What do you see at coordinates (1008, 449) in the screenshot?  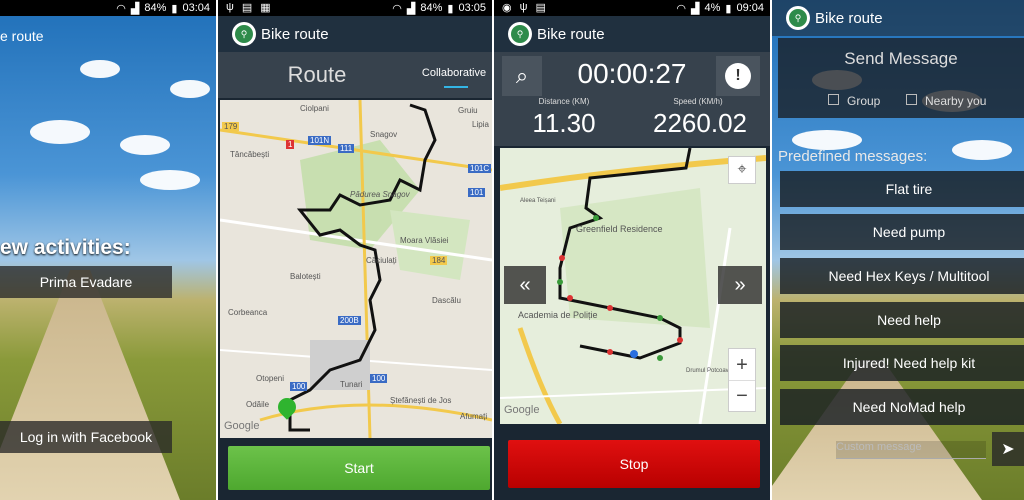 I see `send-icon: ➤` at bounding box center [1008, 449].